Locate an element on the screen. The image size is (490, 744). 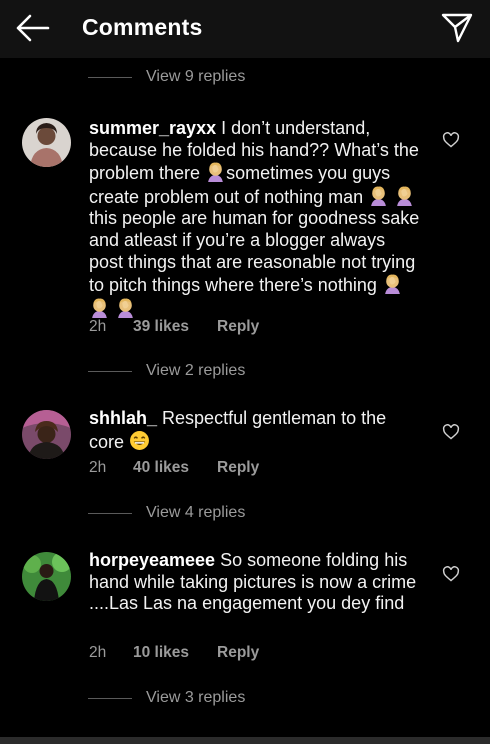
page-title: Comments is located at coordinates (142, 27).